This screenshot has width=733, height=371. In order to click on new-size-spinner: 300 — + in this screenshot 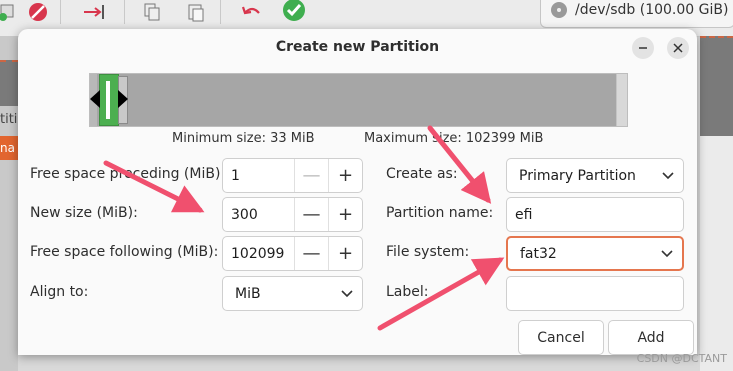, I will do `click(292, 214)`.